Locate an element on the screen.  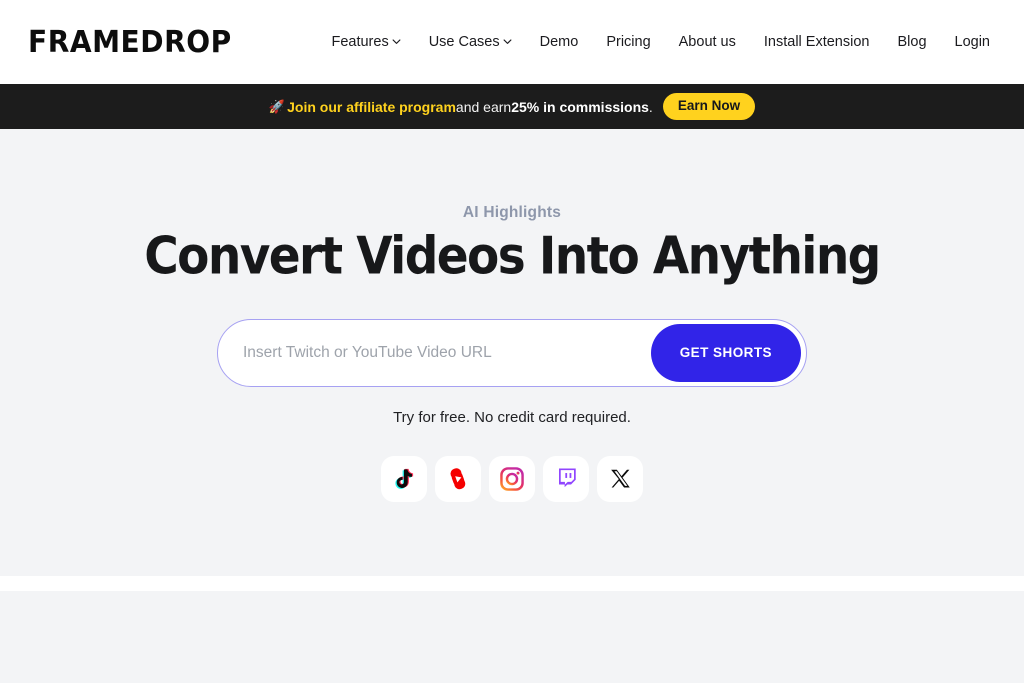
nav-item-use-cases: Use Cases is located at coordinates (470, 42).